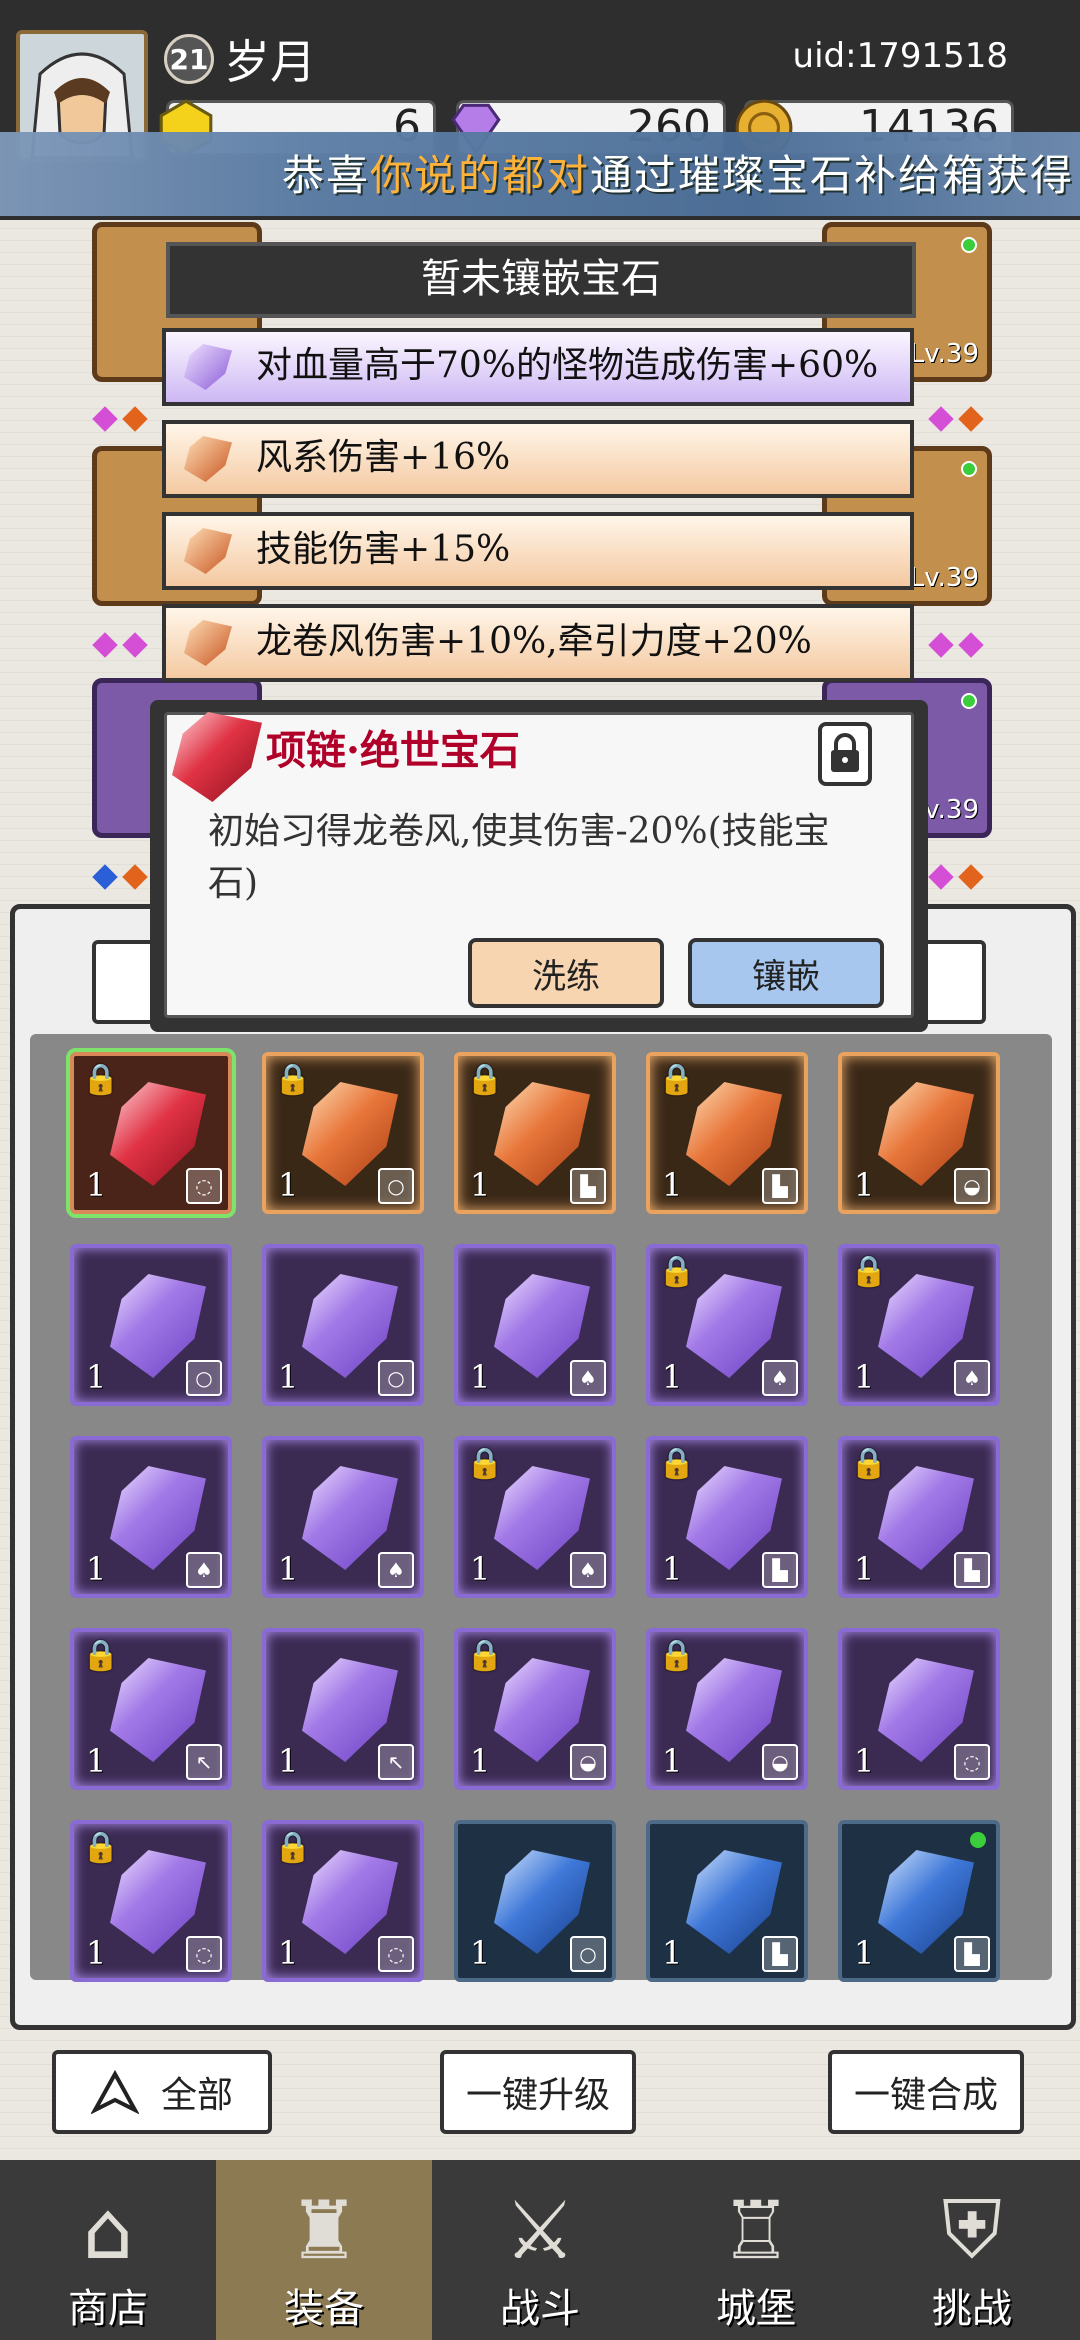 This screenshot has width=1080, height=2340. What do you see at coordinates (151, 1709) in the screenshot?
I see `gem-cell: 🔒 1 ↖` at bounding box center [151, 1709].